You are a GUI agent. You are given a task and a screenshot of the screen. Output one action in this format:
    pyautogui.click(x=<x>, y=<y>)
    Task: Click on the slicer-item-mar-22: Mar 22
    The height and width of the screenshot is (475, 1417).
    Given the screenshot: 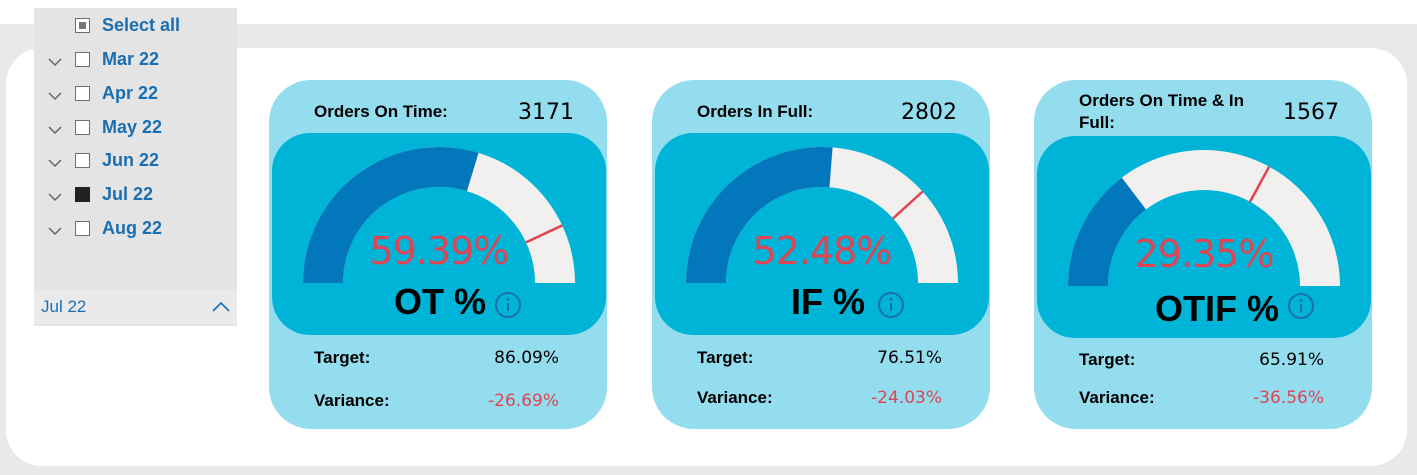 What is the action you would take?
    pyautogui.click(x=135, y=63)
    